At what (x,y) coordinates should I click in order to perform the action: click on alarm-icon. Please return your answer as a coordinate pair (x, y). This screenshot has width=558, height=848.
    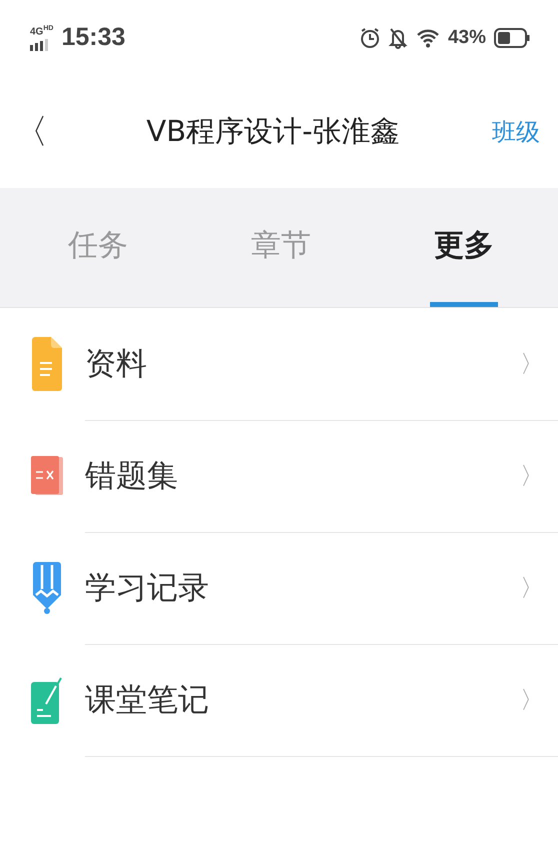
    Looking at the image, I should click on (370, 37).